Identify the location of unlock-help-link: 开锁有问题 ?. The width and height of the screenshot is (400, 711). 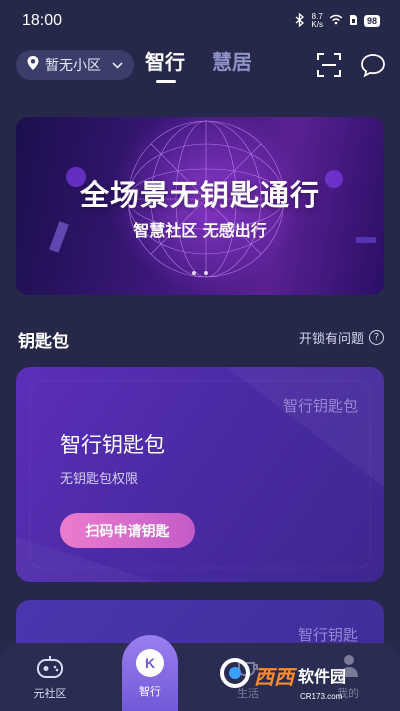
(341, 337).